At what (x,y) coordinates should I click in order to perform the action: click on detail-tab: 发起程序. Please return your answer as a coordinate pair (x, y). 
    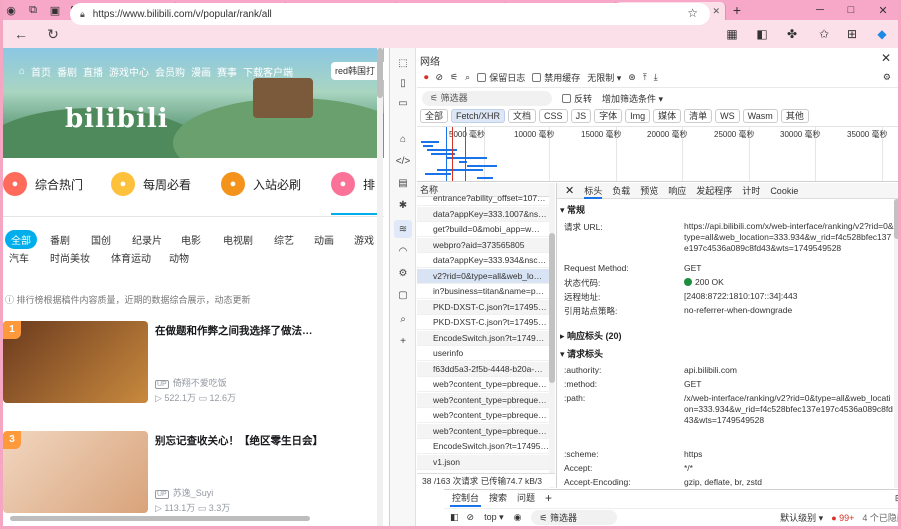
    Looking at the image, I should click on (714, 191).